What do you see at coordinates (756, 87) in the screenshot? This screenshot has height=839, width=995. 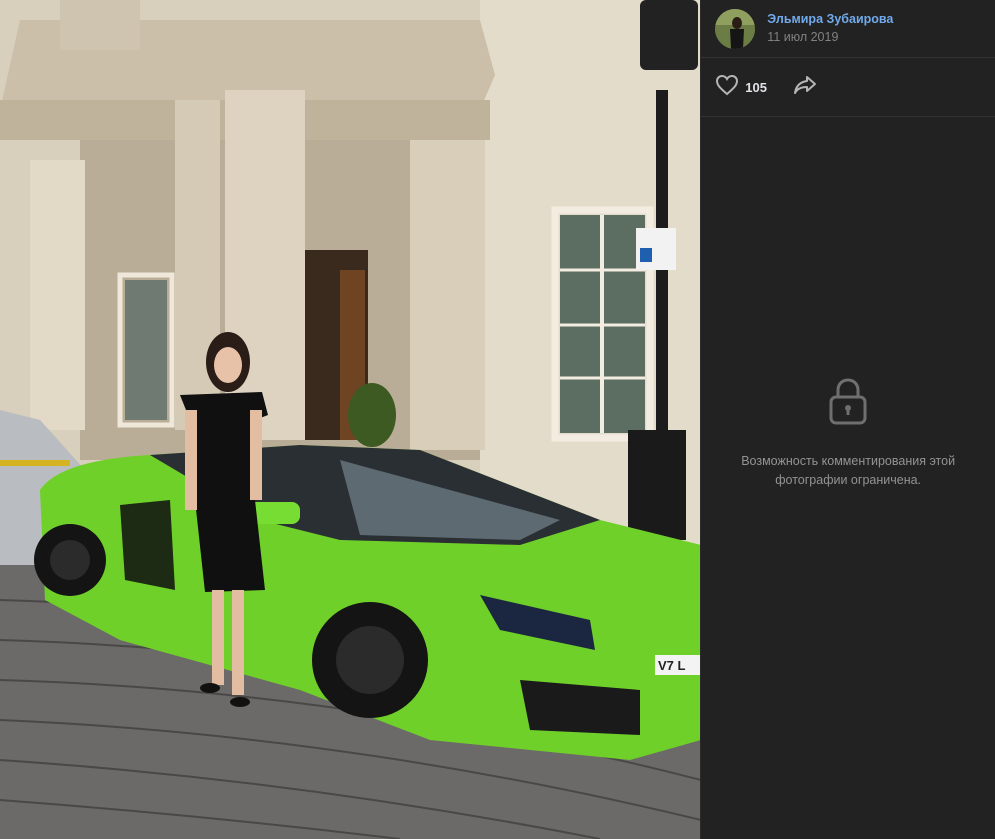 I see `like-count: 105` at bounding box center [756, 87].